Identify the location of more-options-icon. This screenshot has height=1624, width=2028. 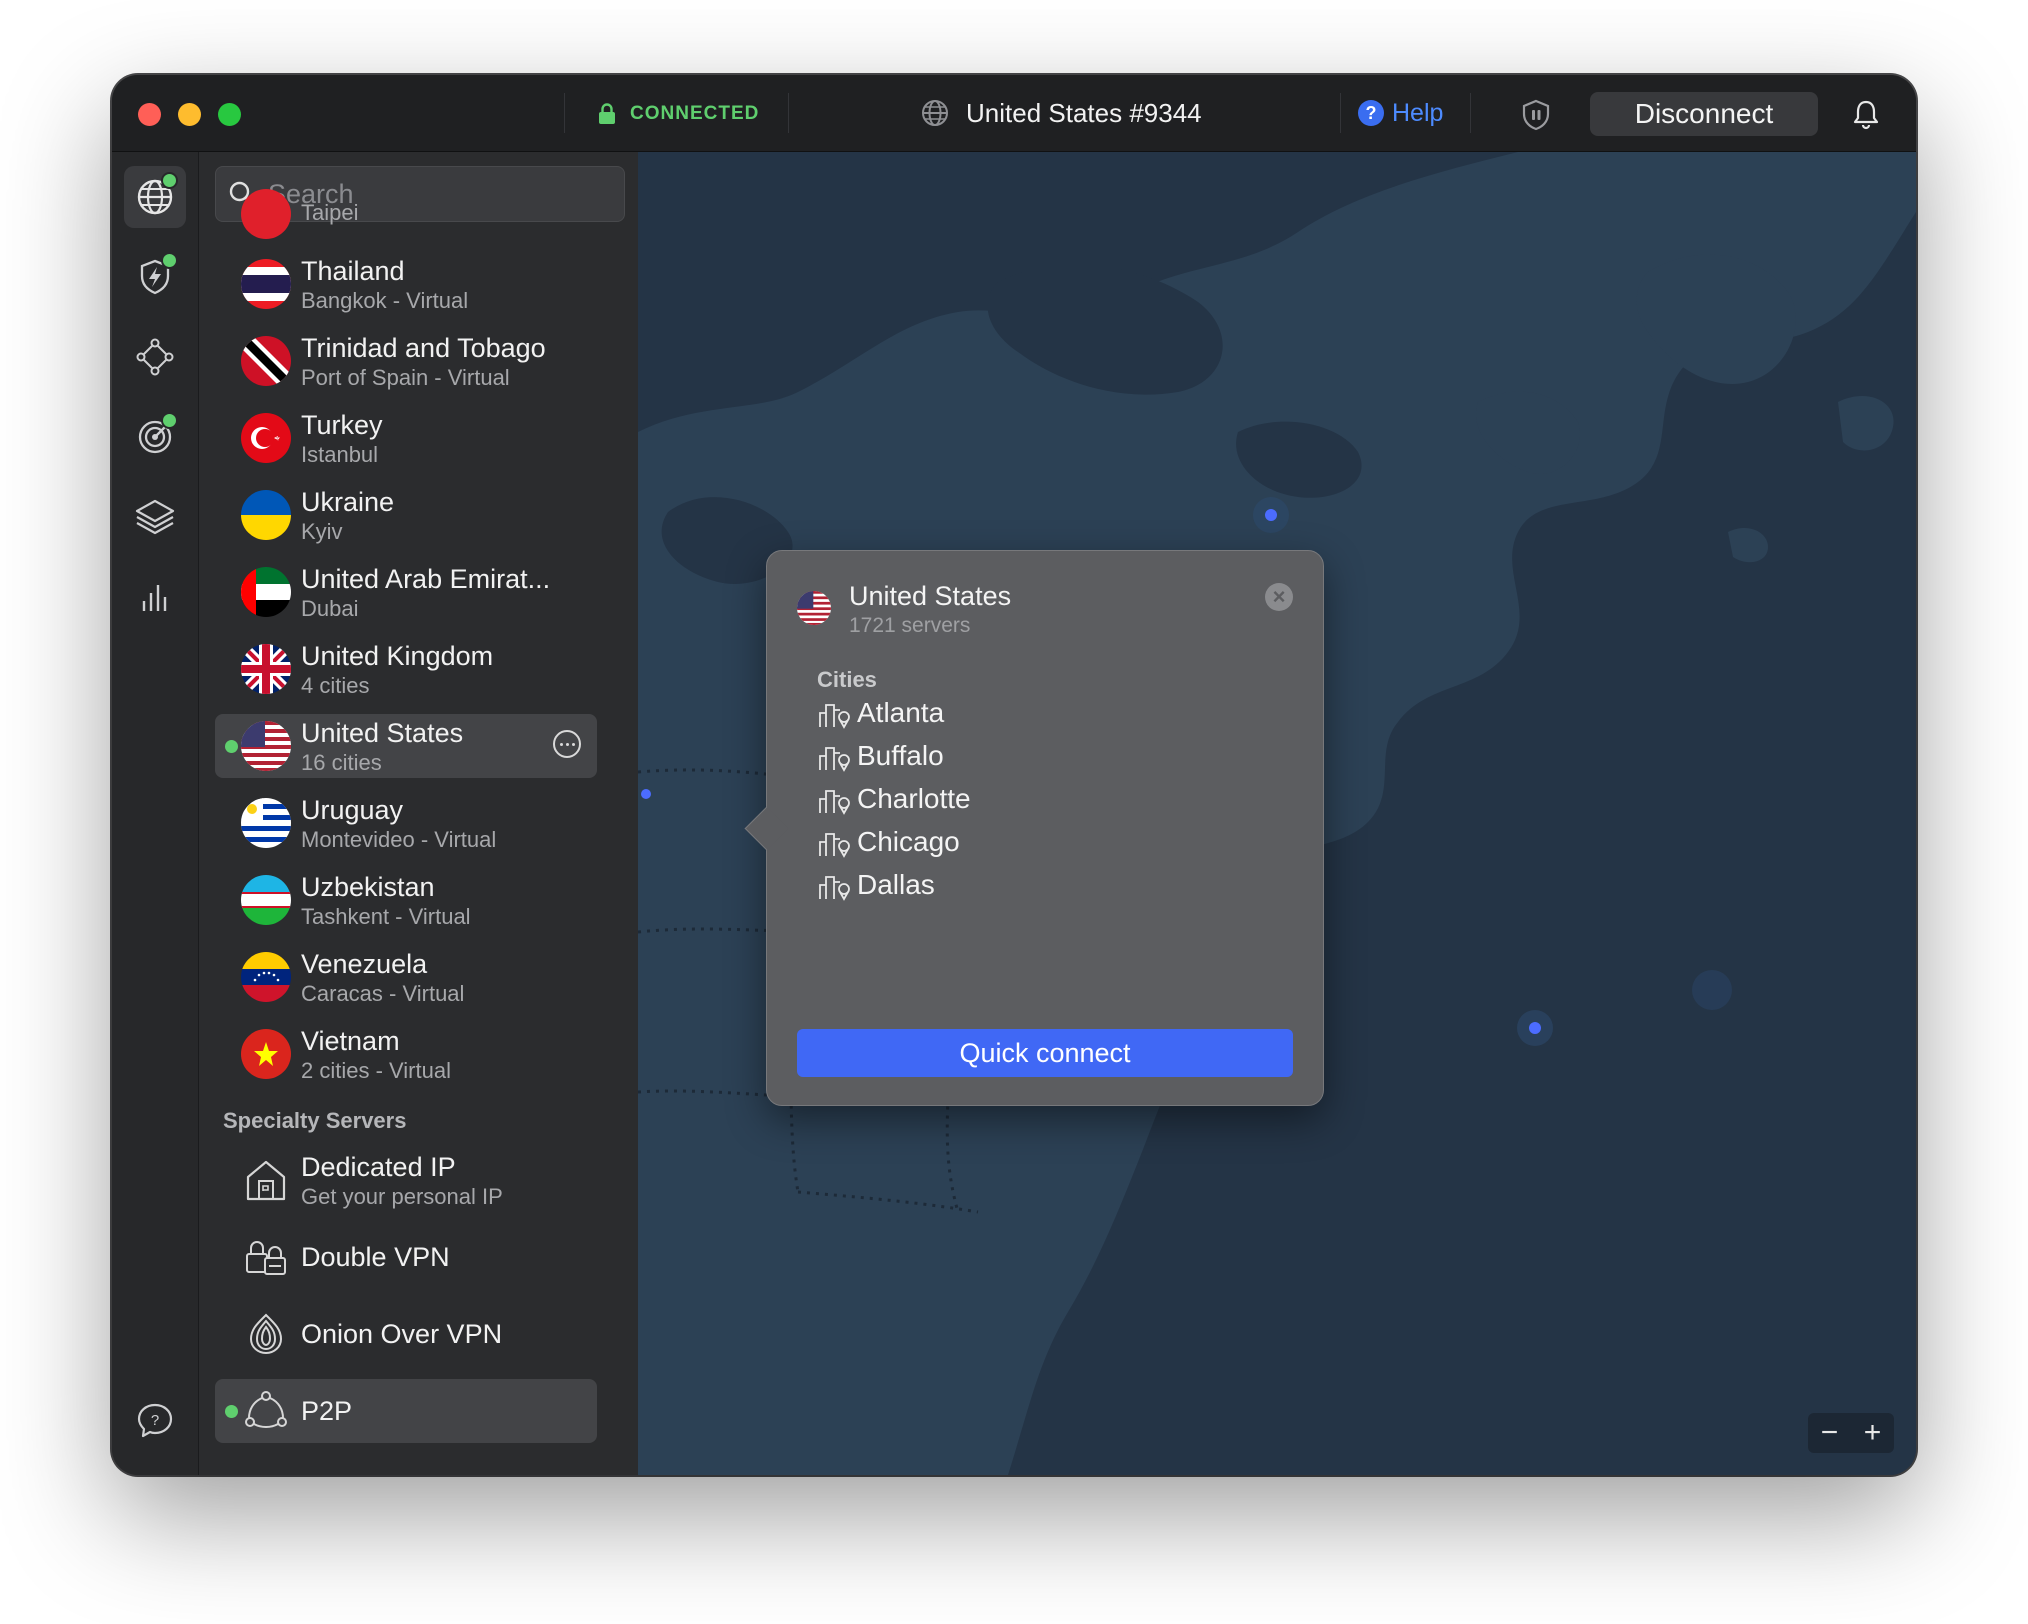
(567, 744).